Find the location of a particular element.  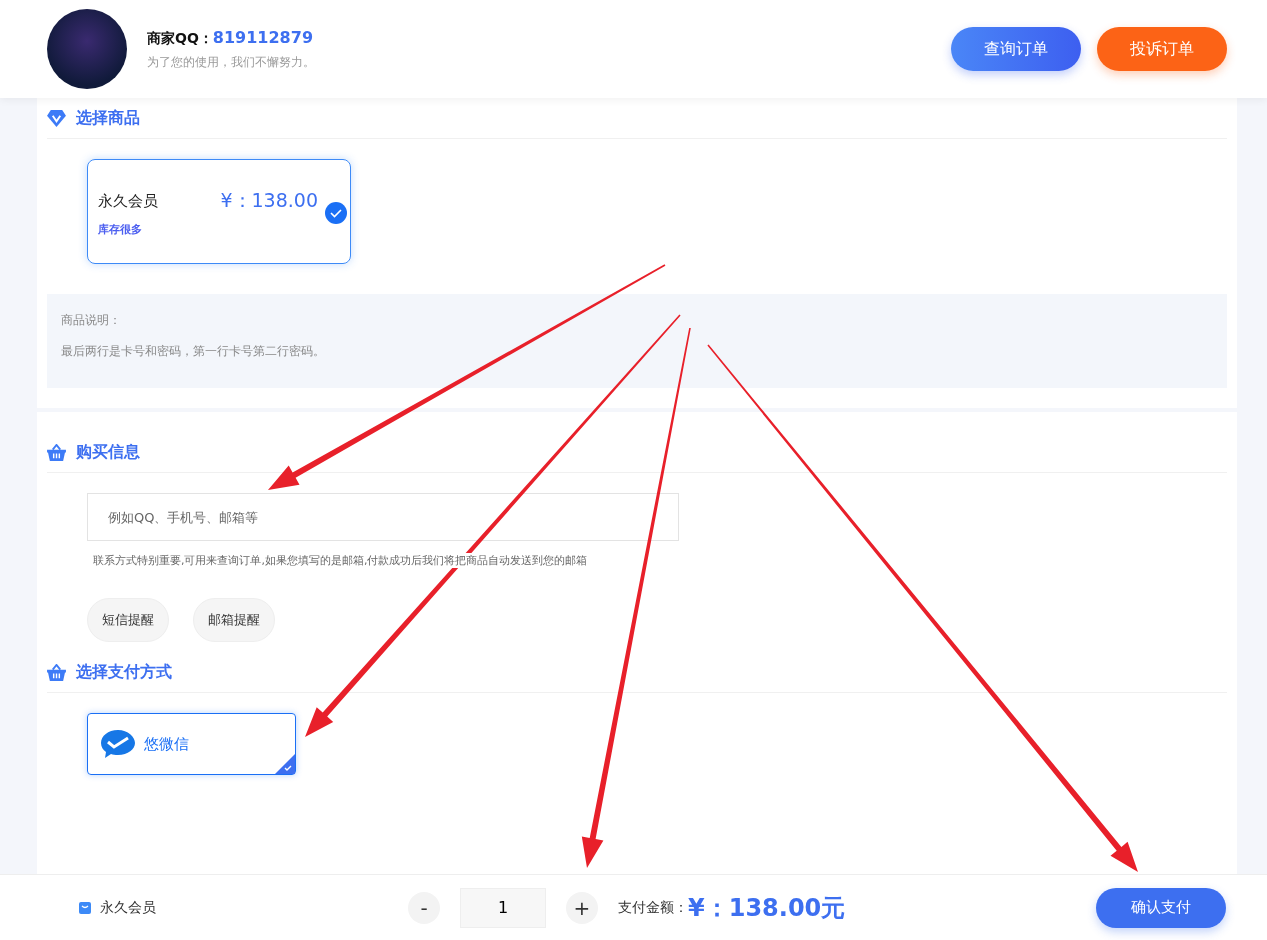

corner-check-icon is located at coordinates (285, 764).